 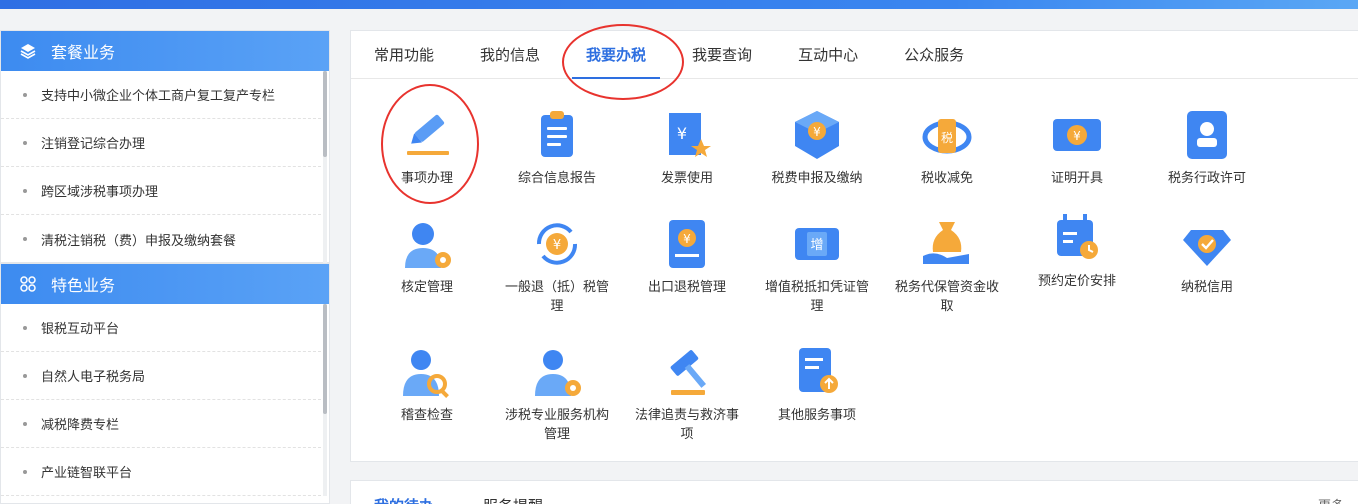 I want to click on list-item: 支持中小微企业个体工商户复工复产专栏, so click(x=161, y=95).